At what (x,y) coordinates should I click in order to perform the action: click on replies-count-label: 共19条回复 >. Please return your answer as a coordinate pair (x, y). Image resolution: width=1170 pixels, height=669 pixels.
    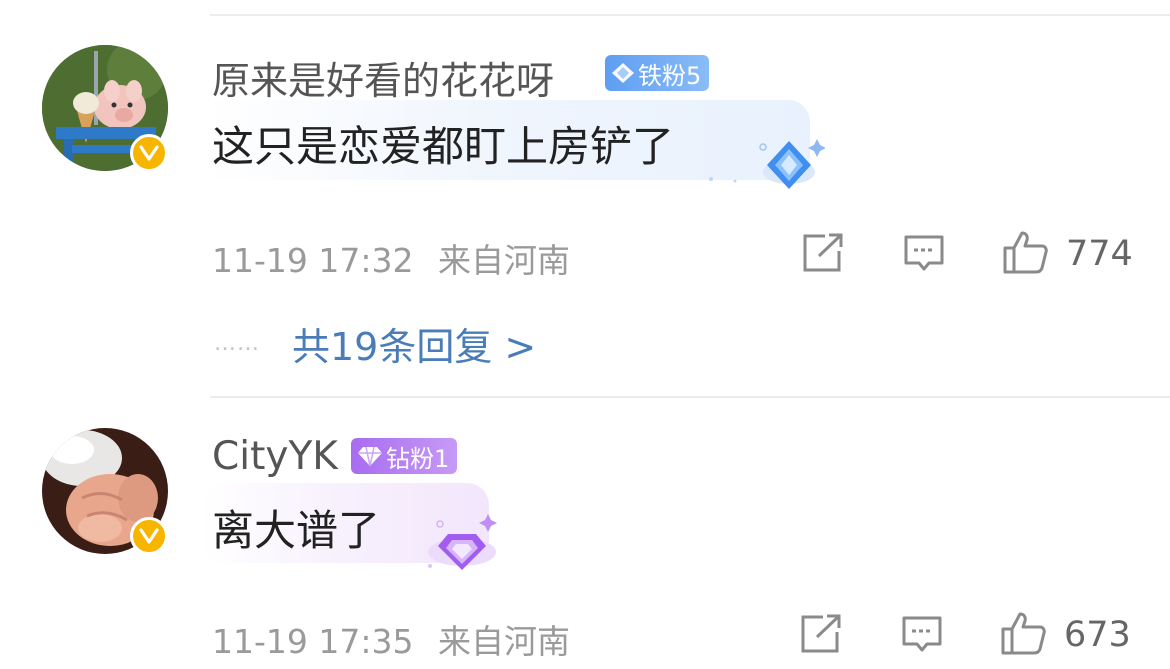
    Looking at the image, I should click on (414, 347).